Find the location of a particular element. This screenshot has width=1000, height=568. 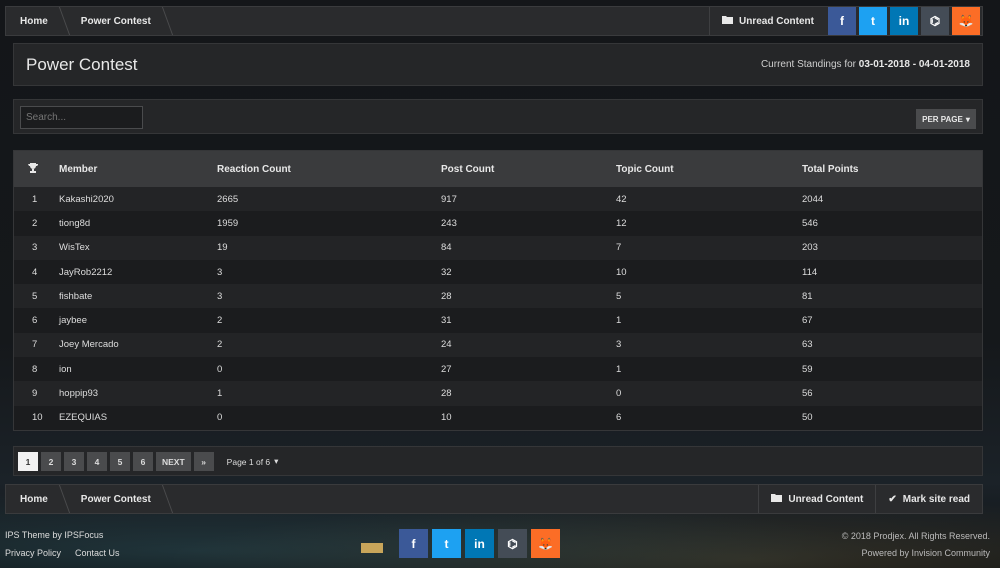

post-count-cell: 10 is located at coordinates (446, 418).